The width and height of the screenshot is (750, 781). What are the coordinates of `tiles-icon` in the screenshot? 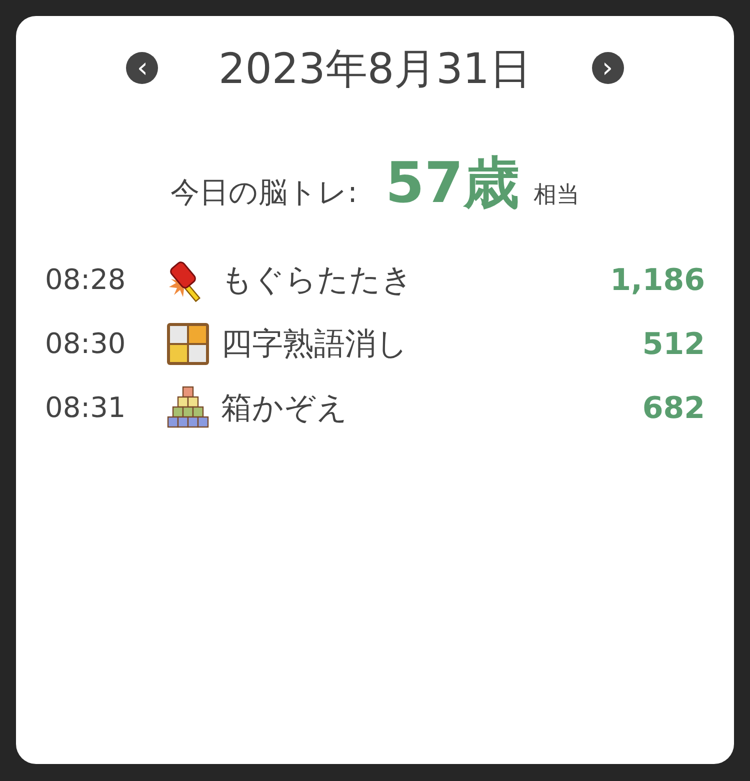 It's located at (188, 344).